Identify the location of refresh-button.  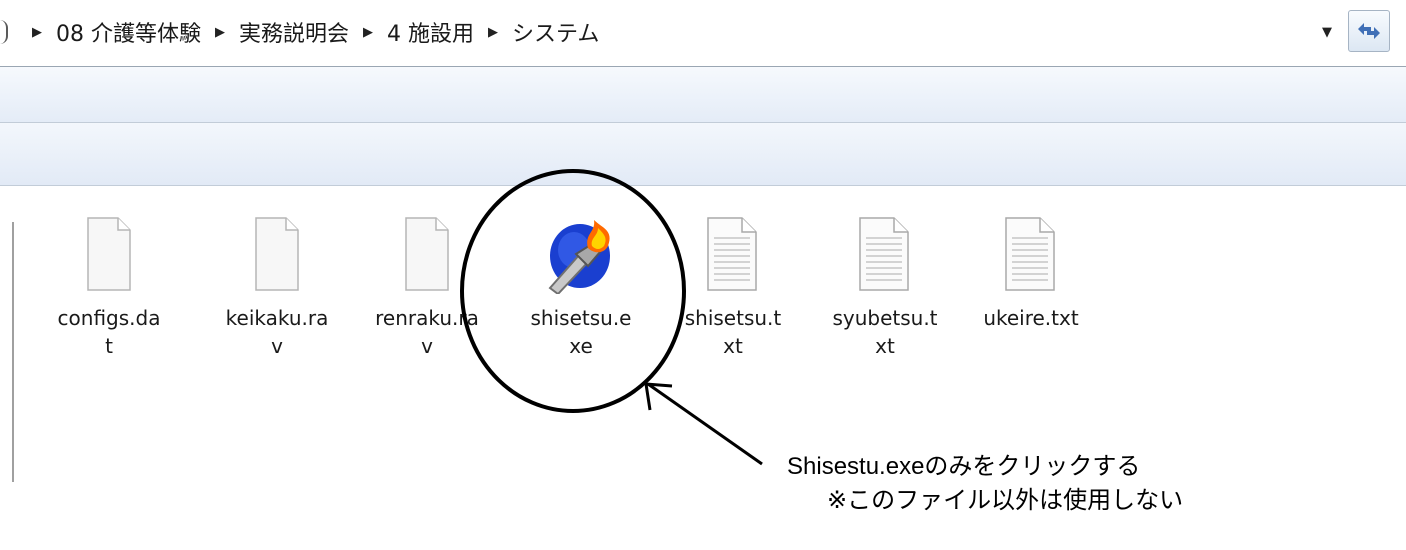
(1369, 31).